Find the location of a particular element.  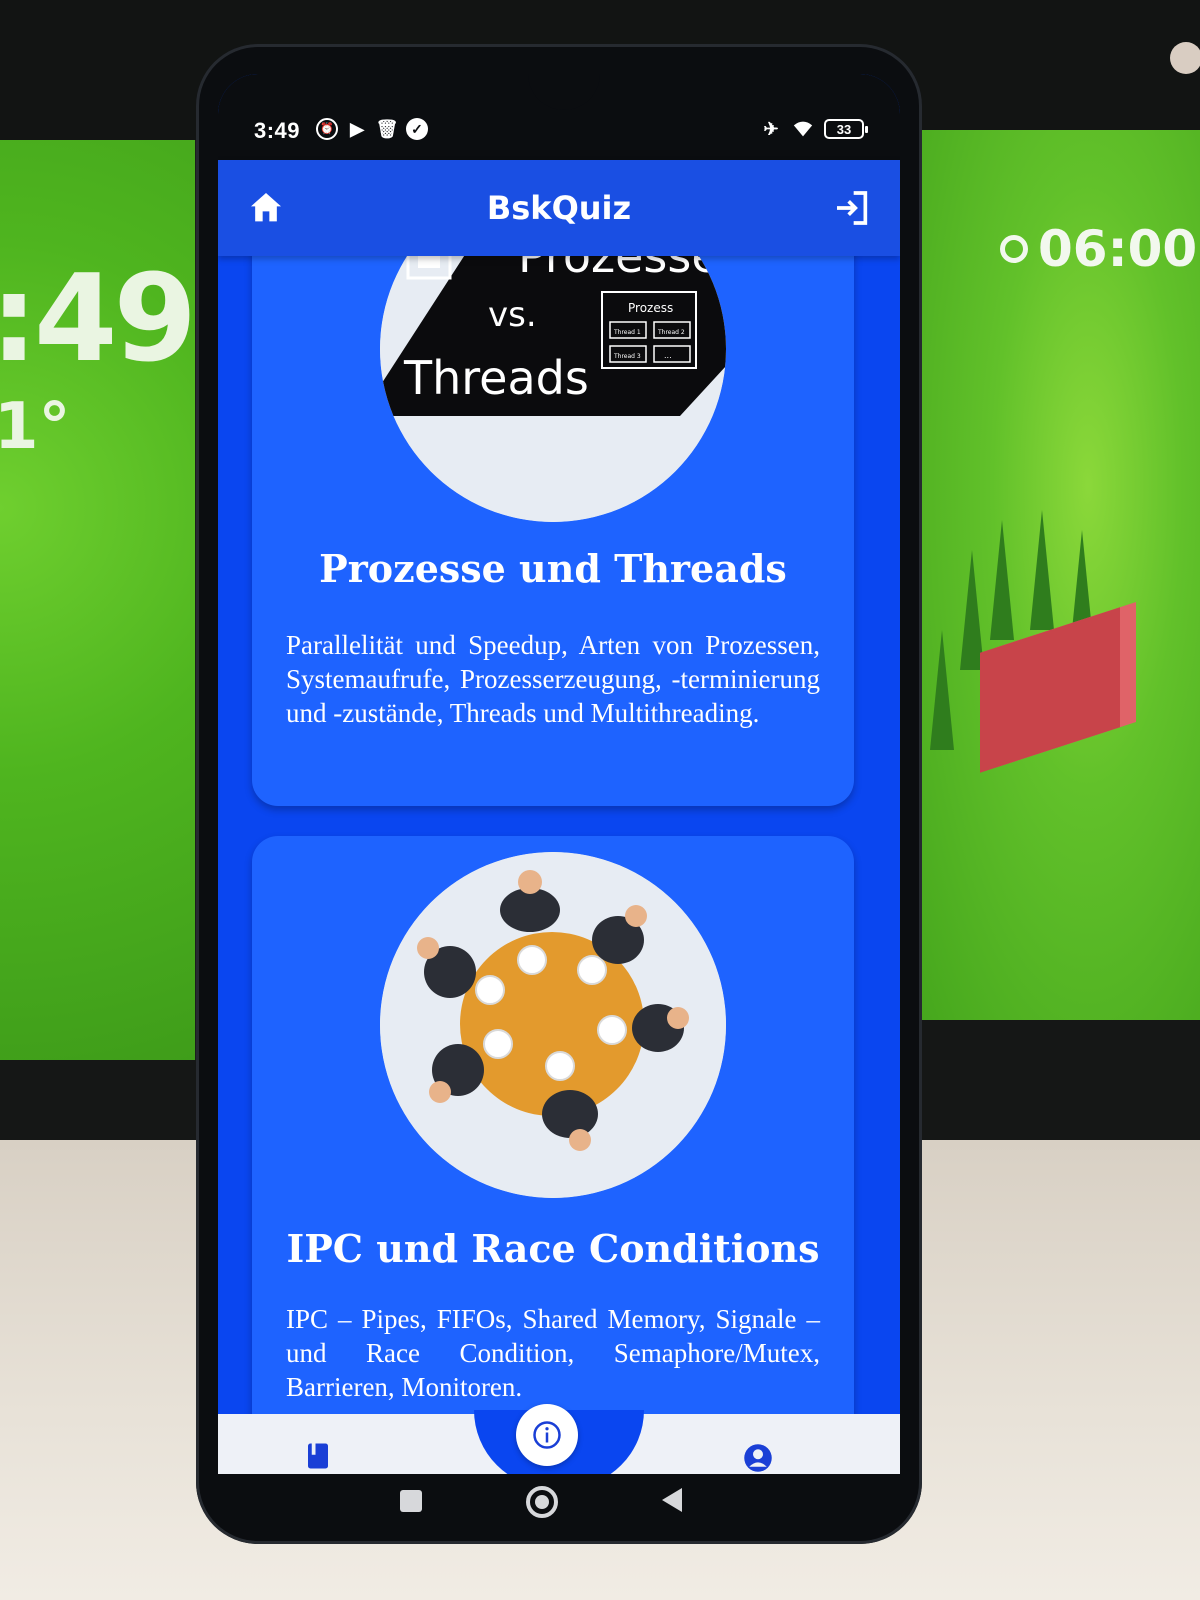

book-icon is located at coordinates (318, 1456).